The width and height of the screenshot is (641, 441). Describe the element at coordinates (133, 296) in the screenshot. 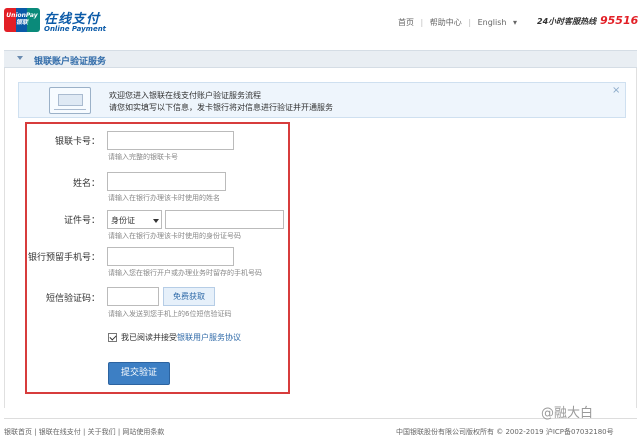

I see `sms-code-input` at that location.